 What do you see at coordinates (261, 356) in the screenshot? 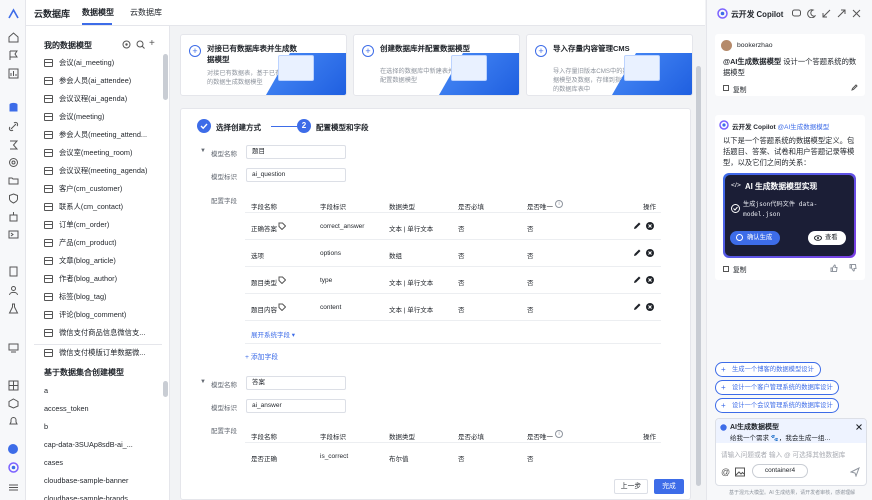
I see `add-field-button: + 添加字段` at bounding box center [261, 356].